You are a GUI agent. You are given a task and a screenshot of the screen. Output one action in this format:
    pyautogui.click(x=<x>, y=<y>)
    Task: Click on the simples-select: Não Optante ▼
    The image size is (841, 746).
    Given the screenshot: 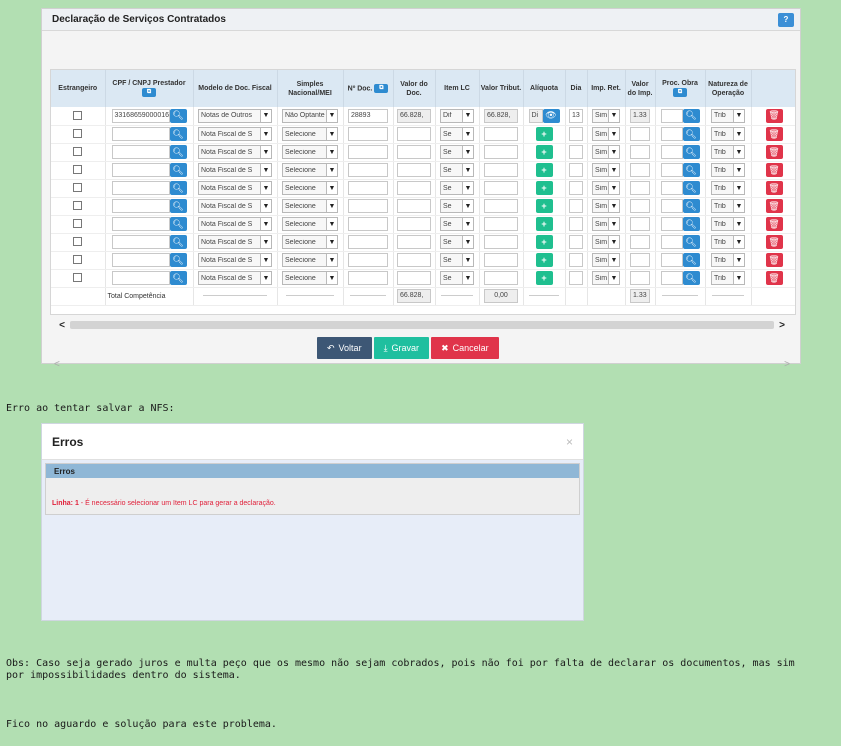 What is the action you would take?
    pyautogui.click(x=310, y=115)
    